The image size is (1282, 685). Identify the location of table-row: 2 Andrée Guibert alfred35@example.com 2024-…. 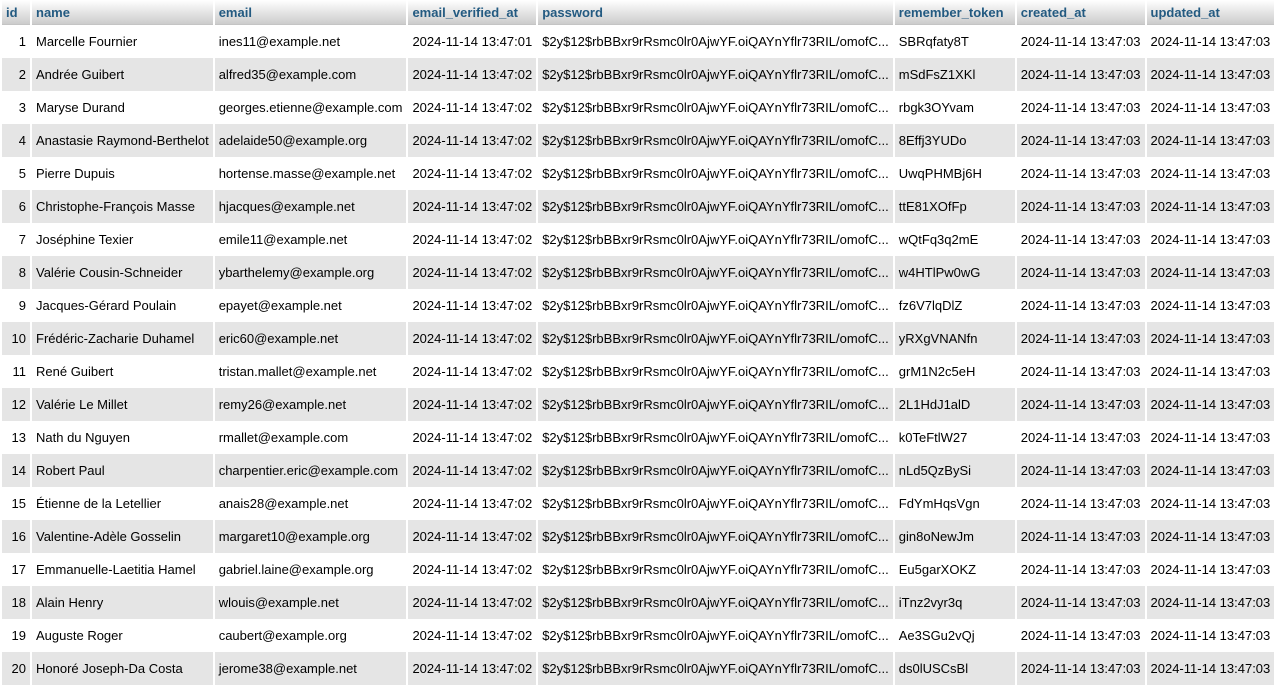
(638, 74).